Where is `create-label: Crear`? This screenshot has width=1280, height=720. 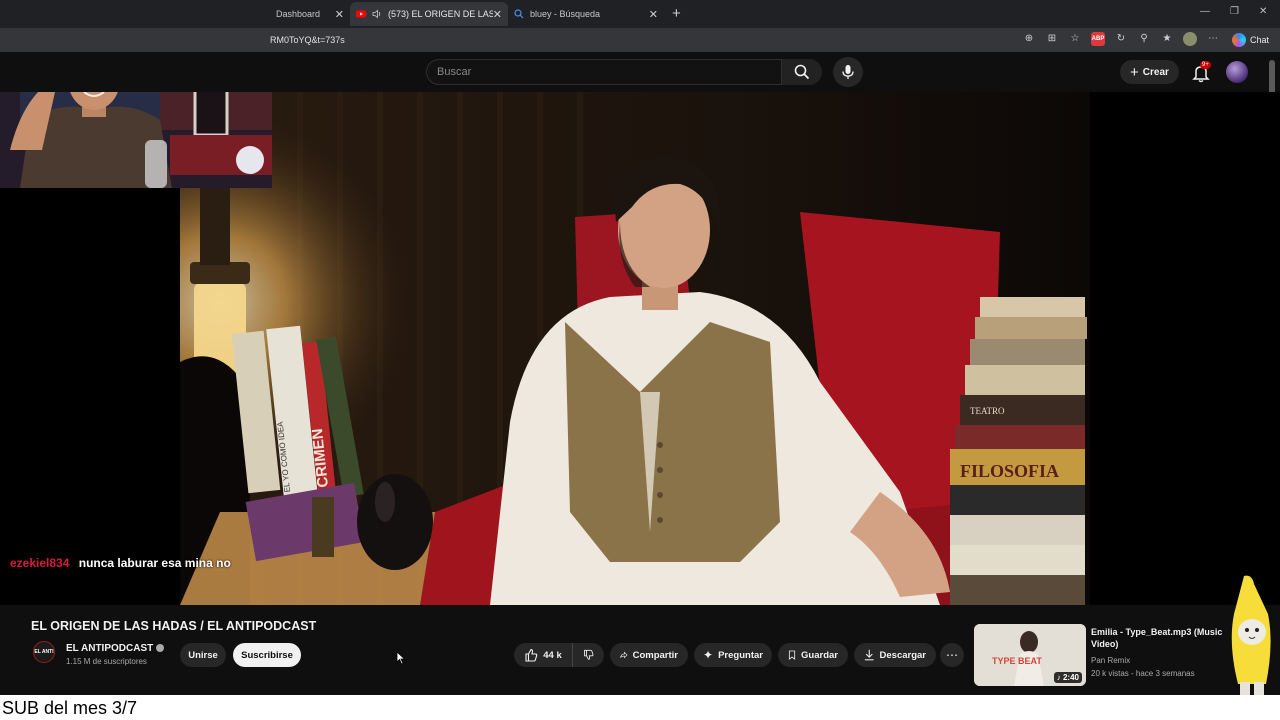
create-label: Crear is located at coordinates (1155, 72).